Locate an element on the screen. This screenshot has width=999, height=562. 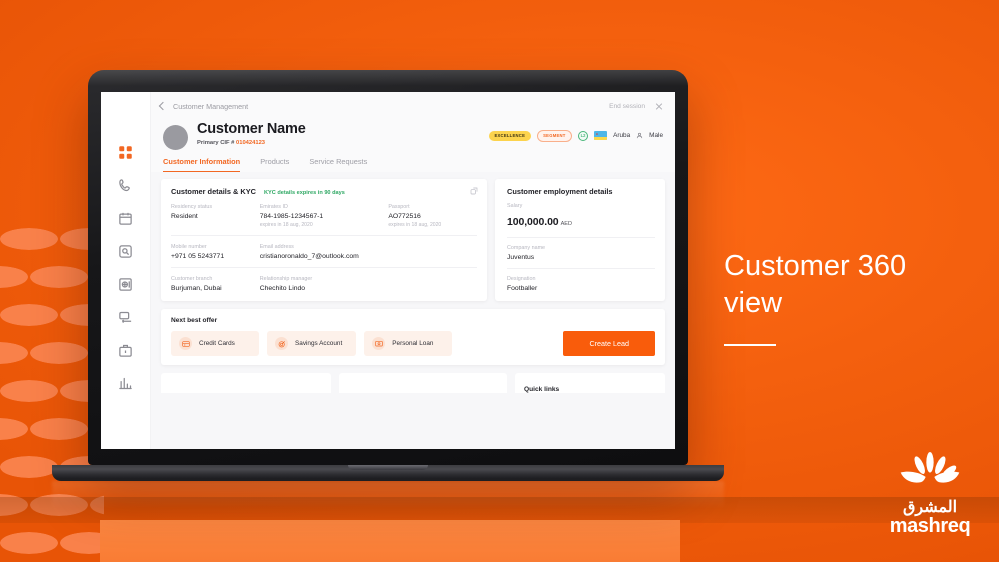
employment-card-title: Customer employment details is located at coordinates (560, 191).